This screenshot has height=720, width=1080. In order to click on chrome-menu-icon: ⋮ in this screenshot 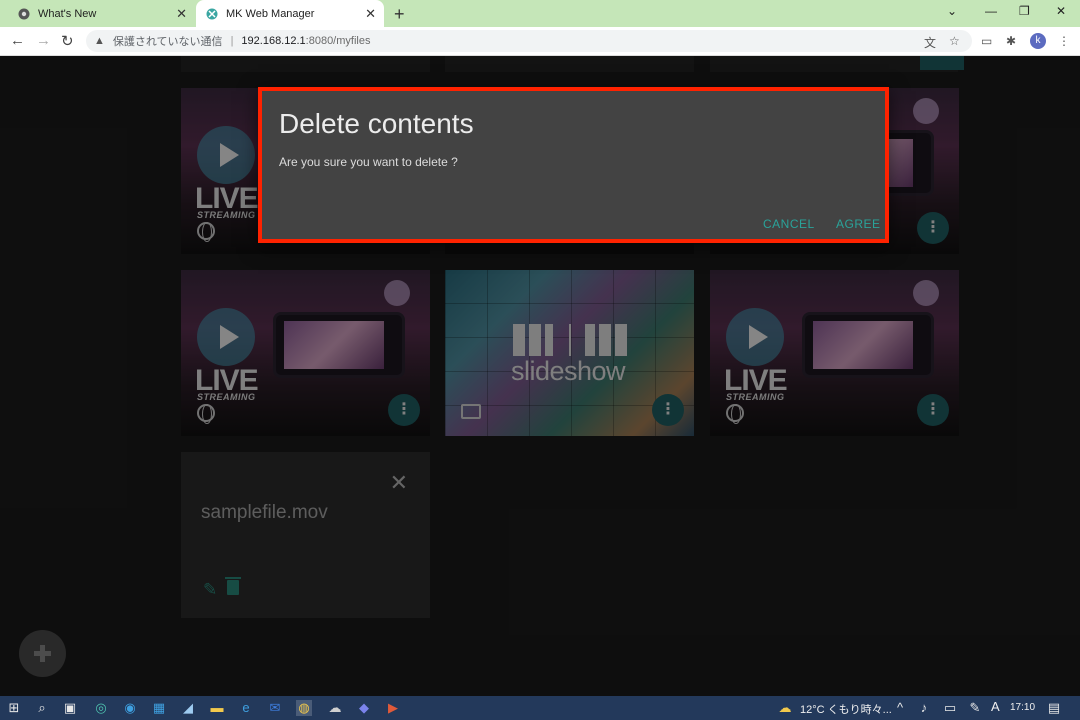, I will do `click(1064, 41)`.